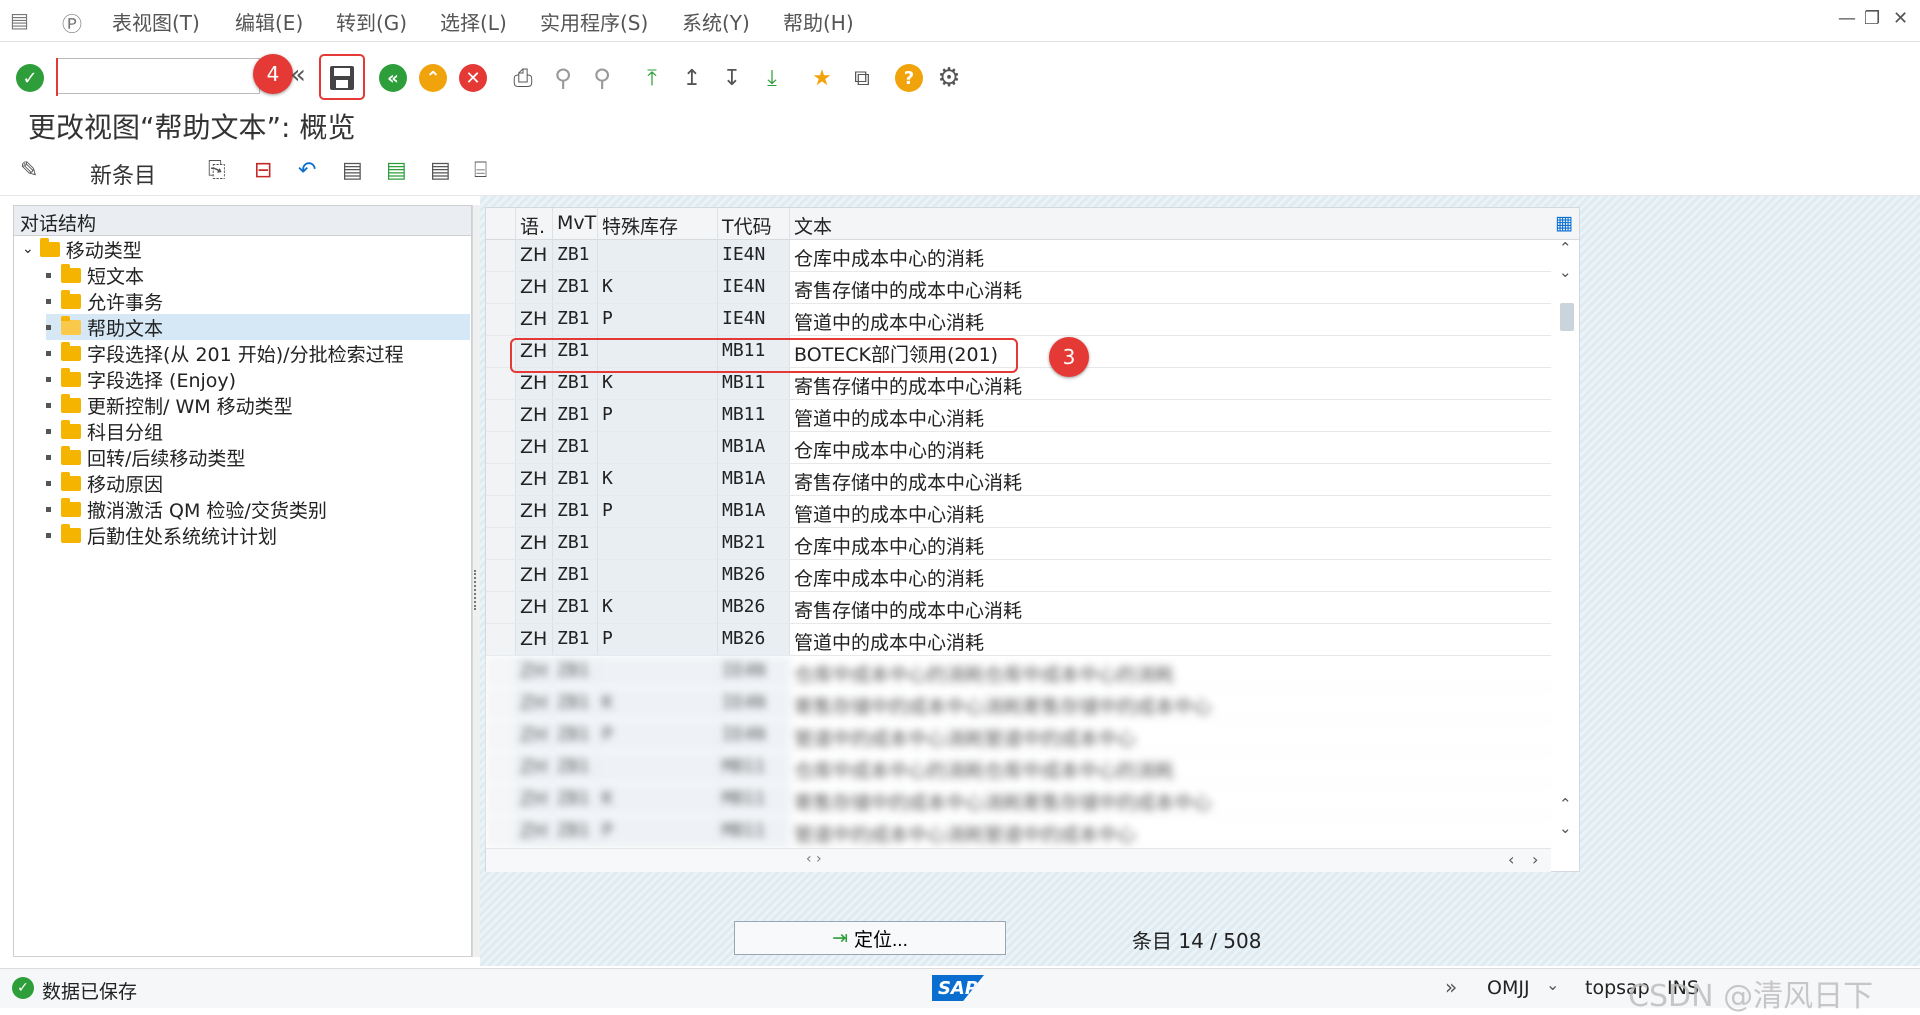  I want to click on cell-tcode: MB21, so click(754, 543).